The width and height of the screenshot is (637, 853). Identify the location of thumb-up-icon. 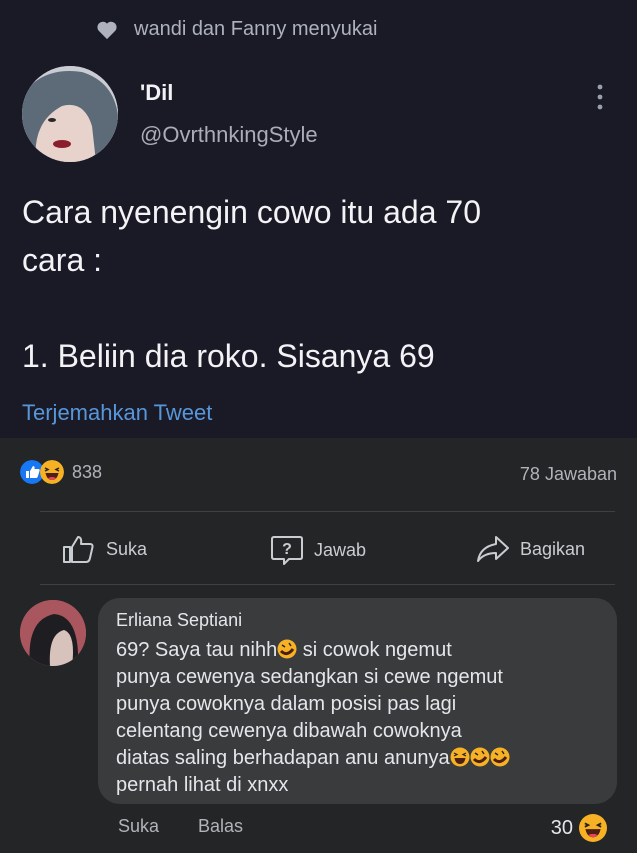
(78, 549).